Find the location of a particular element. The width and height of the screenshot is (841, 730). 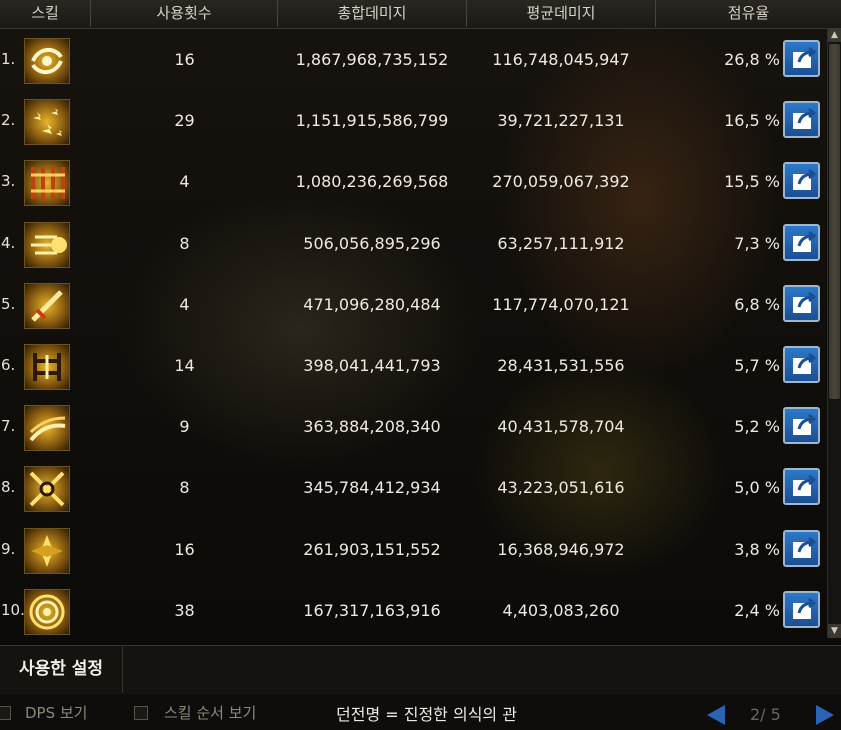

share-percent: 5,7 % is located at coordinates (757, 365).